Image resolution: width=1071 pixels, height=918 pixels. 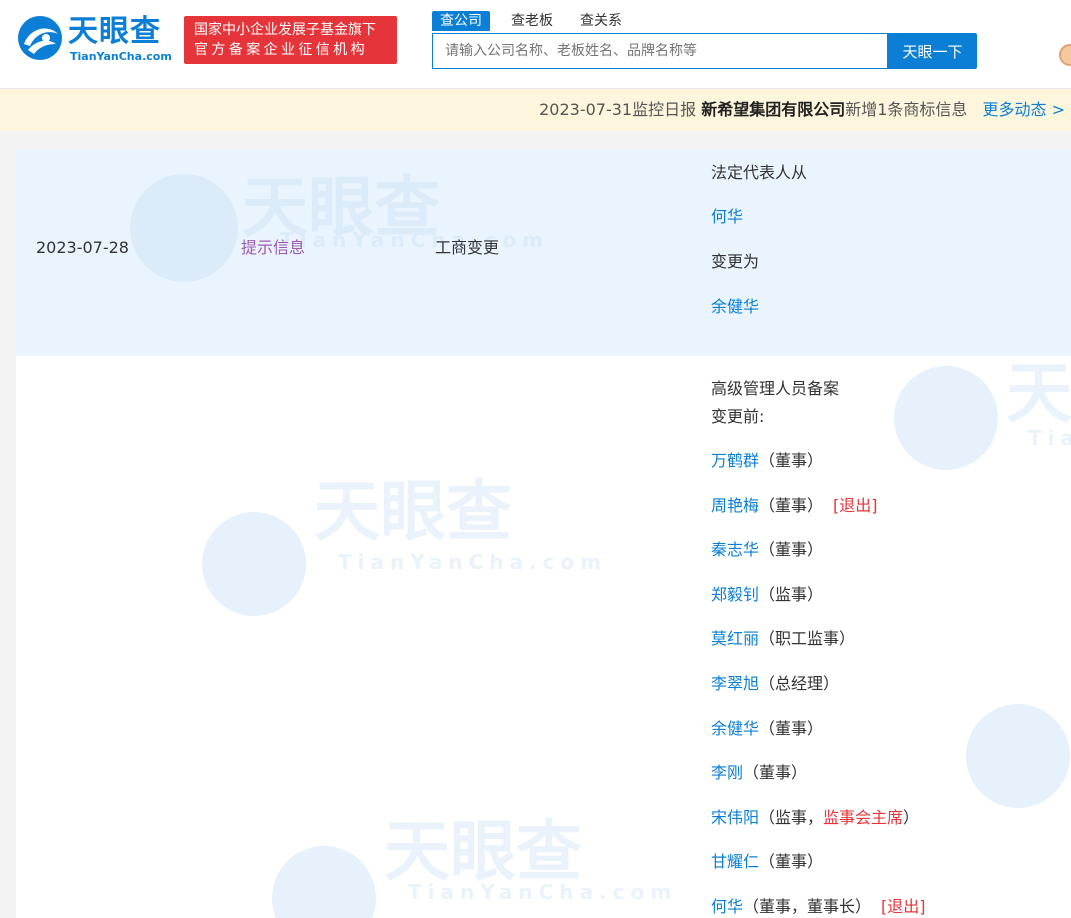 What do you see at coordinates (727, 217) in the screenshot?
I see `old-legal-rep-link: 何华` at bounding box center [727, 217].